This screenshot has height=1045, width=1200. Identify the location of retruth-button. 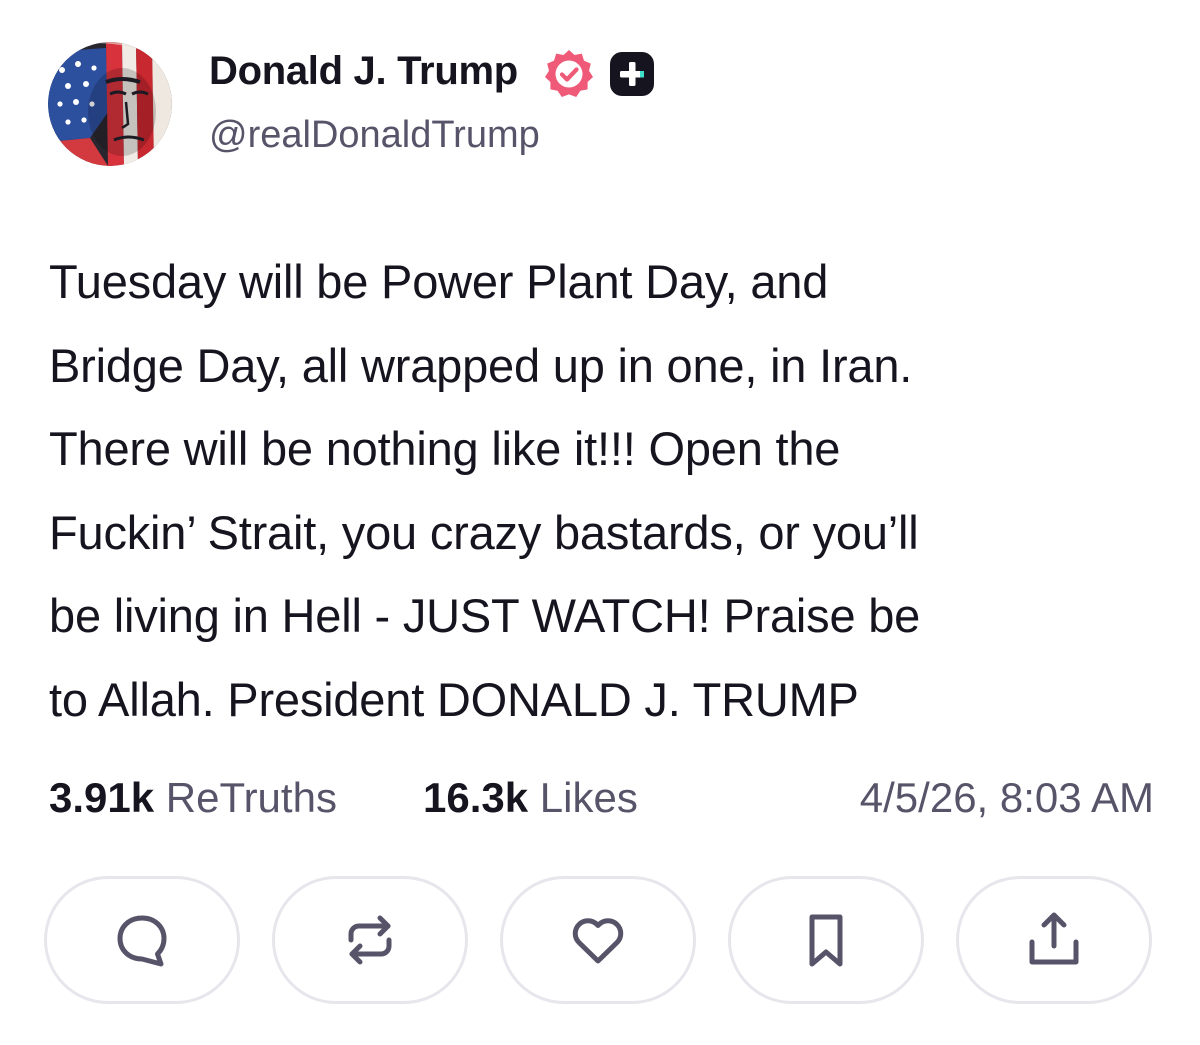
(370, 940).